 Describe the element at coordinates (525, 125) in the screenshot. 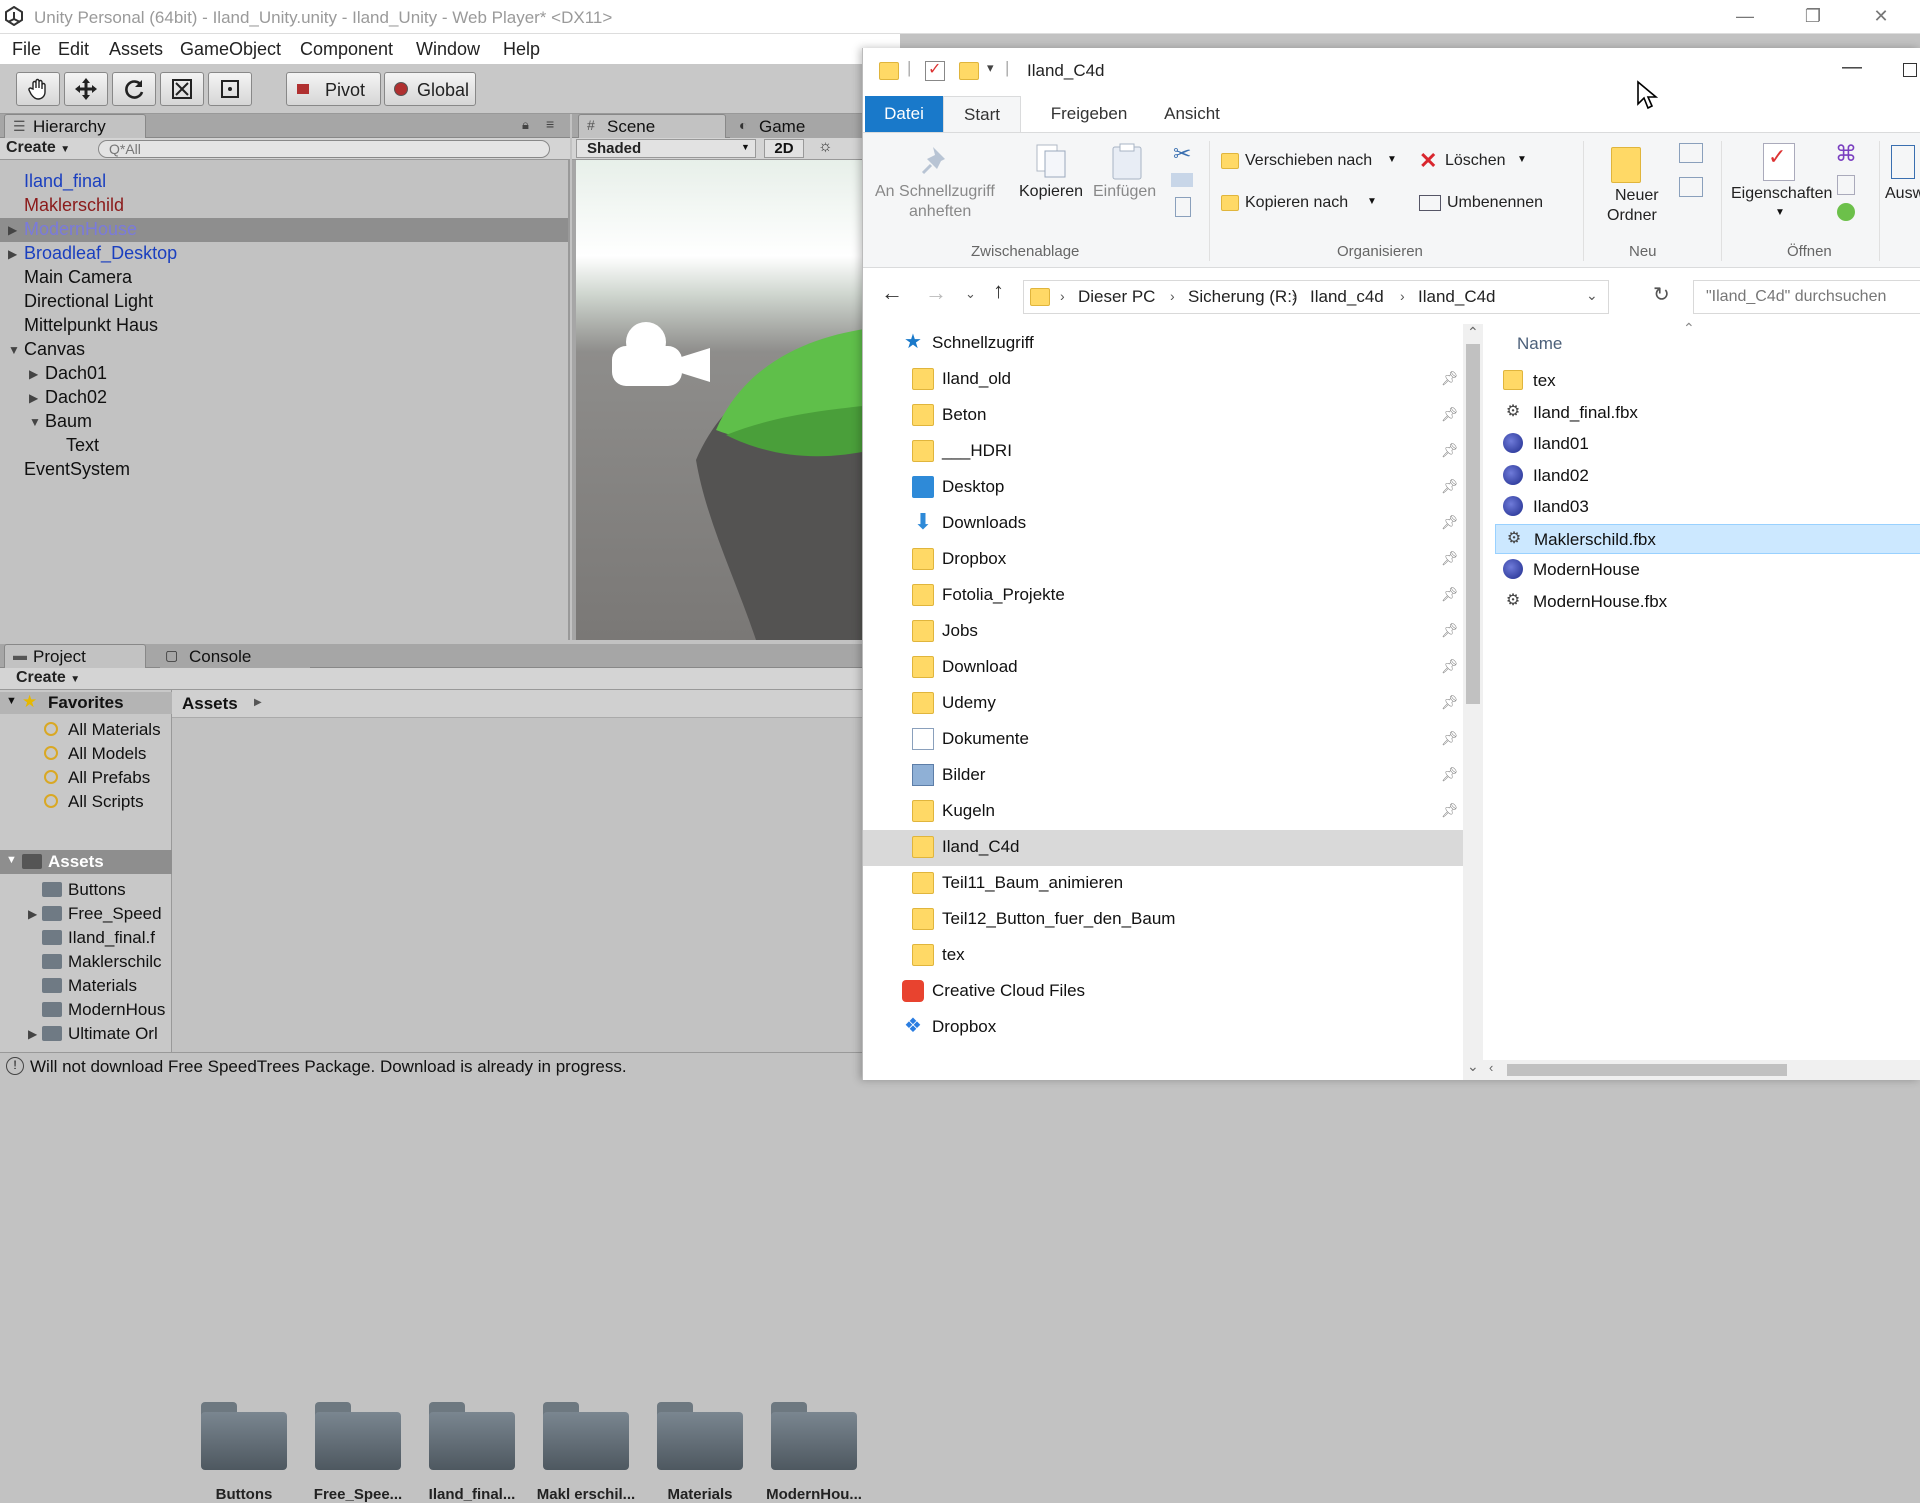

I see `lock-icon: 🔒︎` at that location.